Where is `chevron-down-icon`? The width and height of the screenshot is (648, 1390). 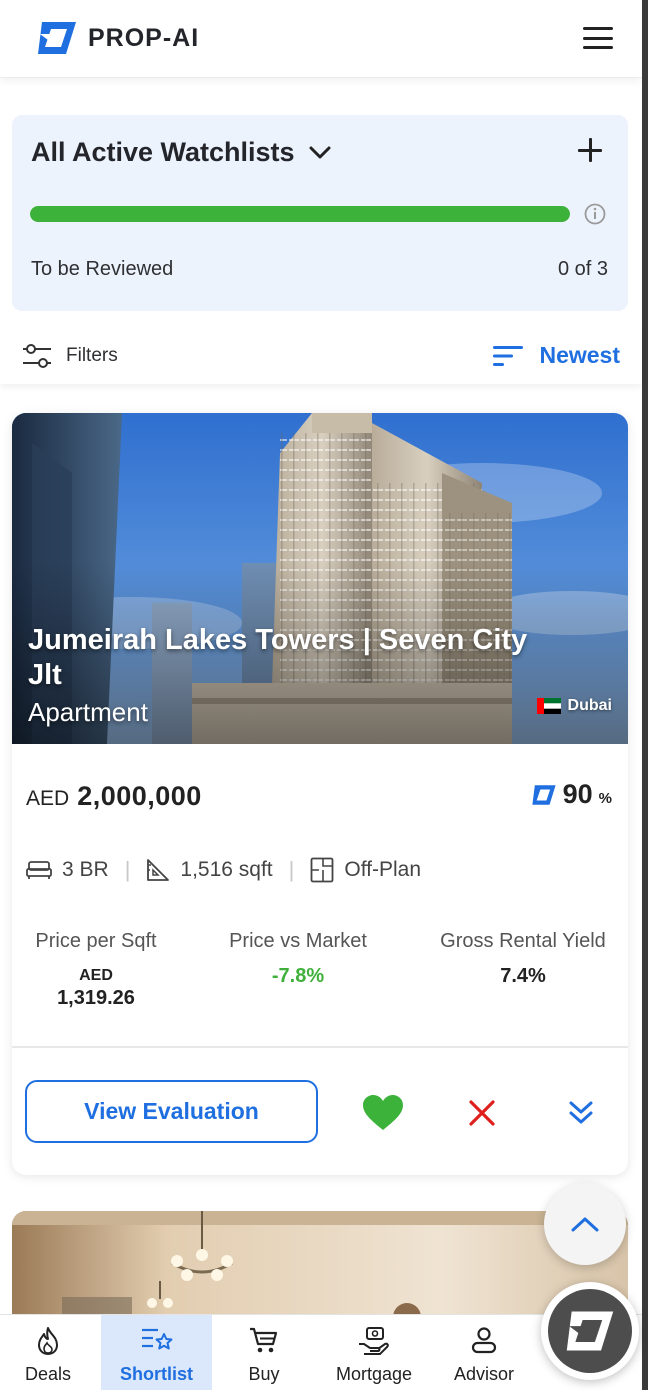 chevron-down-icon is located at coordinates (320, 152).